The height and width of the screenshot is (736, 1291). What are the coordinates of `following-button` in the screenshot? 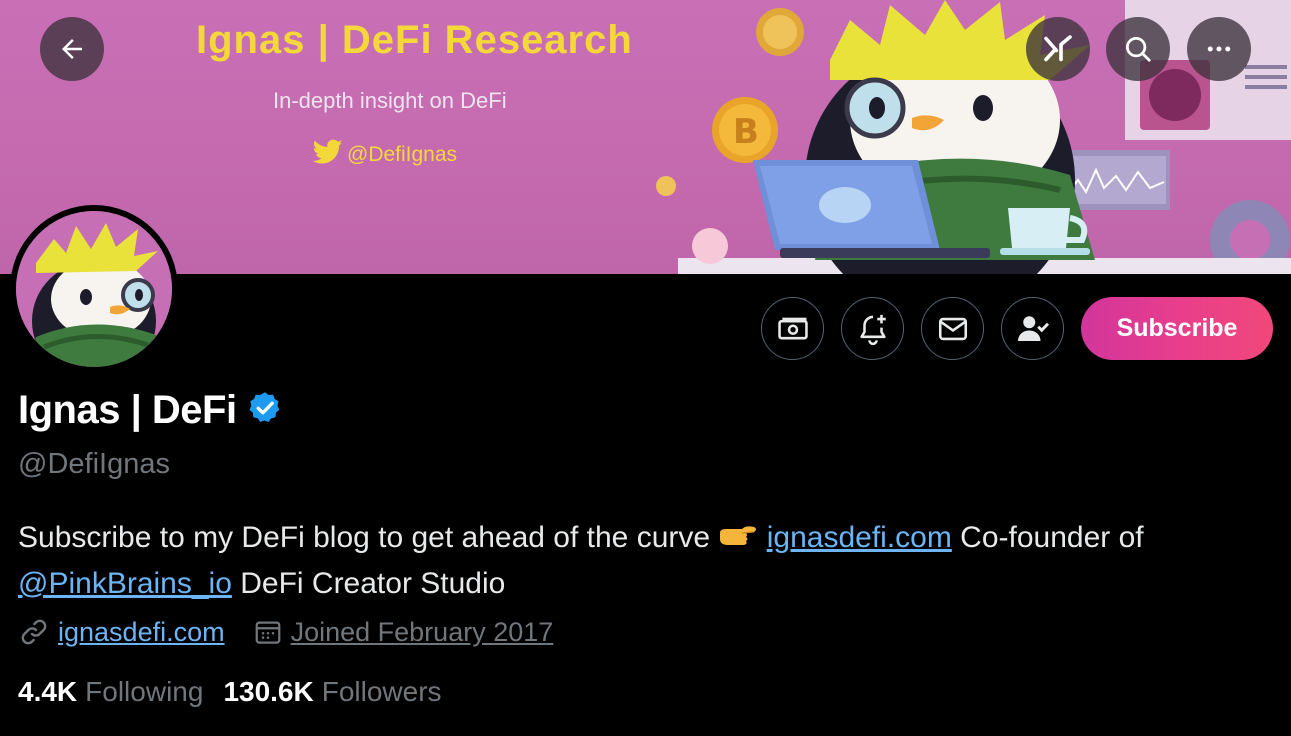 It's located at (1032, 328).